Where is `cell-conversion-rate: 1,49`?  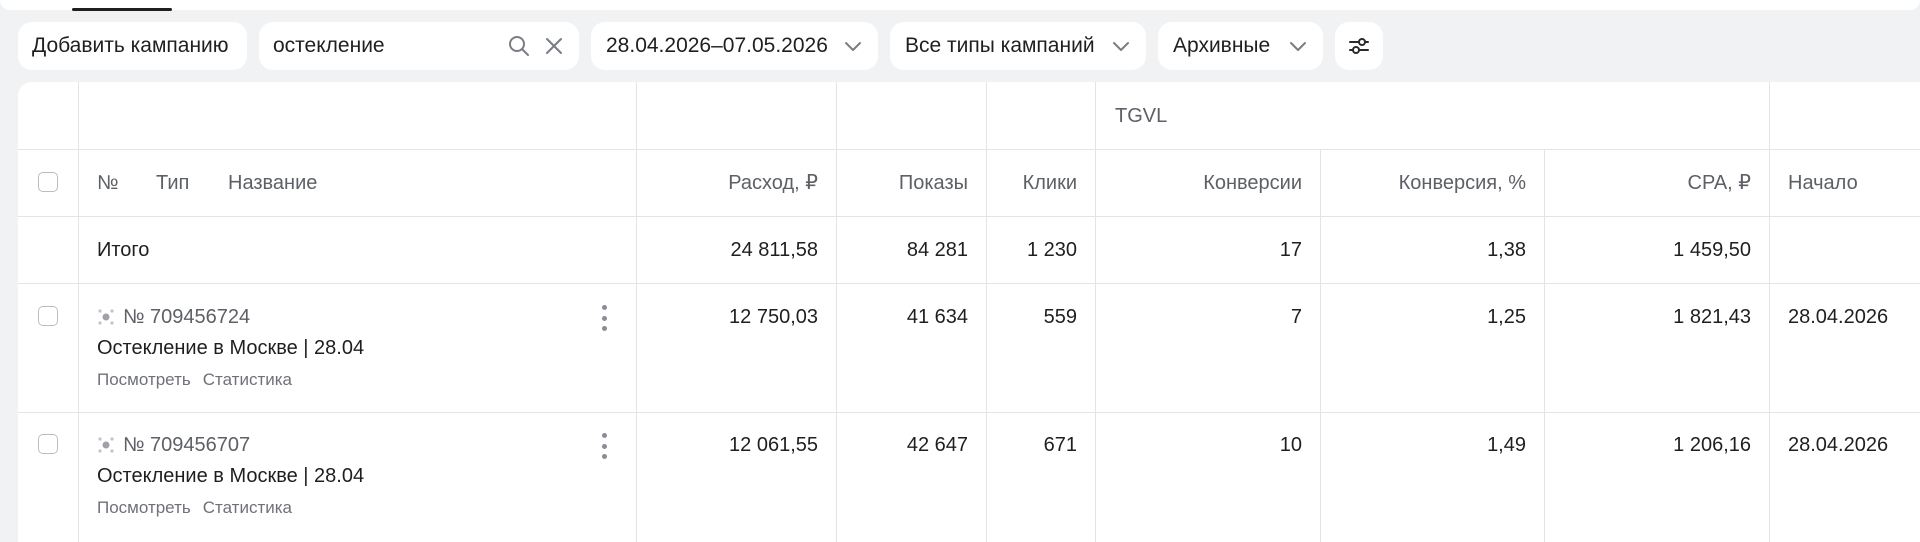 cell-conversion-rate: 1,49 is located at coordinates (1506, 445).